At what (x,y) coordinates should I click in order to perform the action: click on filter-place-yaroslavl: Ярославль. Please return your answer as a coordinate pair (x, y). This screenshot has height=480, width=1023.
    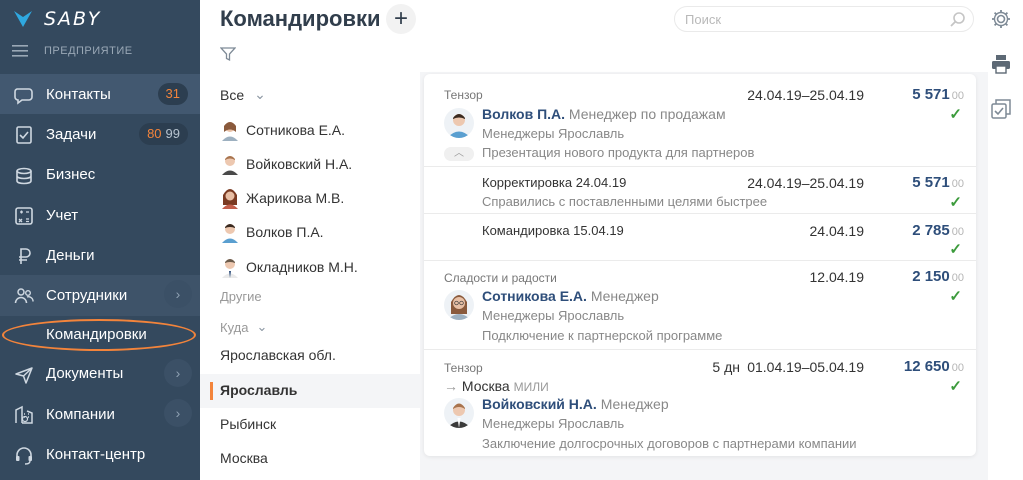
    Looking at the image, I should click on (258, 390).